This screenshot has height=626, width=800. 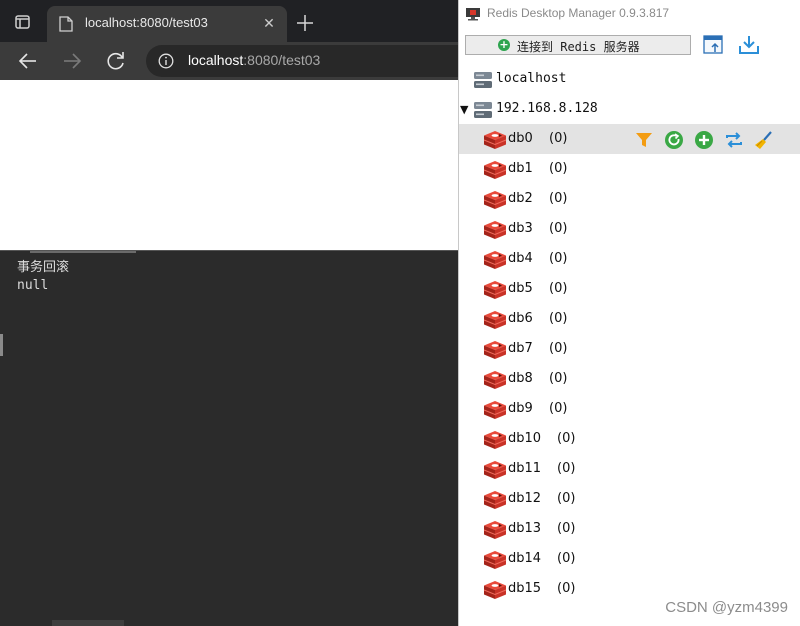 What do you see at coordinates (629, 259) in the screenshot?
I see `tree-db-db4: db4 (0)` at bounding box center [629, 259].